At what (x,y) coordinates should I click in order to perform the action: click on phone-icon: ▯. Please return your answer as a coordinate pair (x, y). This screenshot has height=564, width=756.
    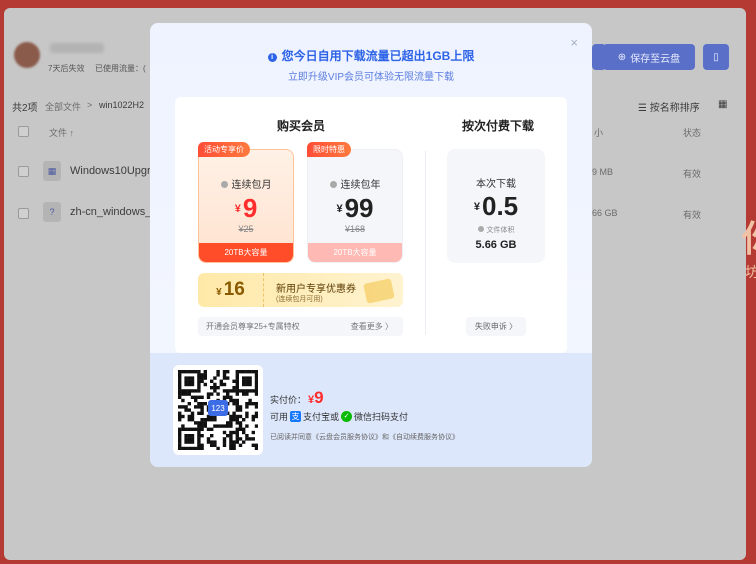
    Looking at the image, I should click on (716, 57).